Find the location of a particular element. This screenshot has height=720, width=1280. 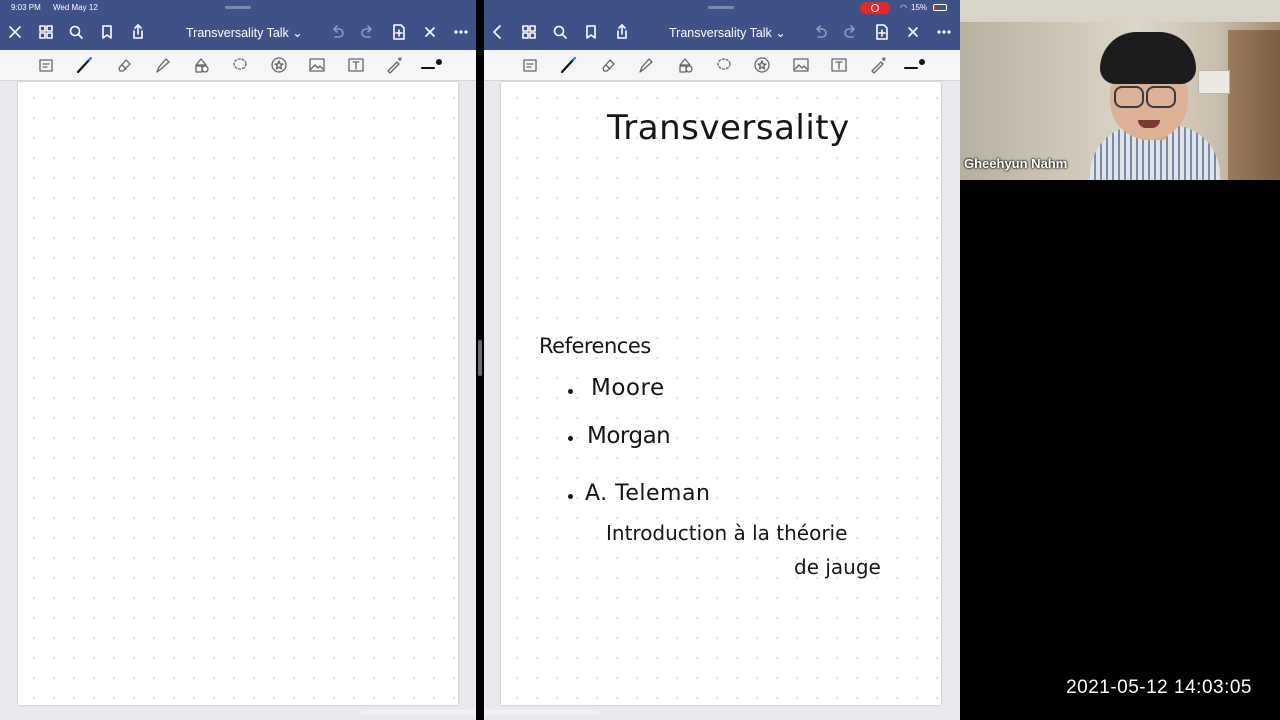

record-icon is located at coordinates (875, 8).